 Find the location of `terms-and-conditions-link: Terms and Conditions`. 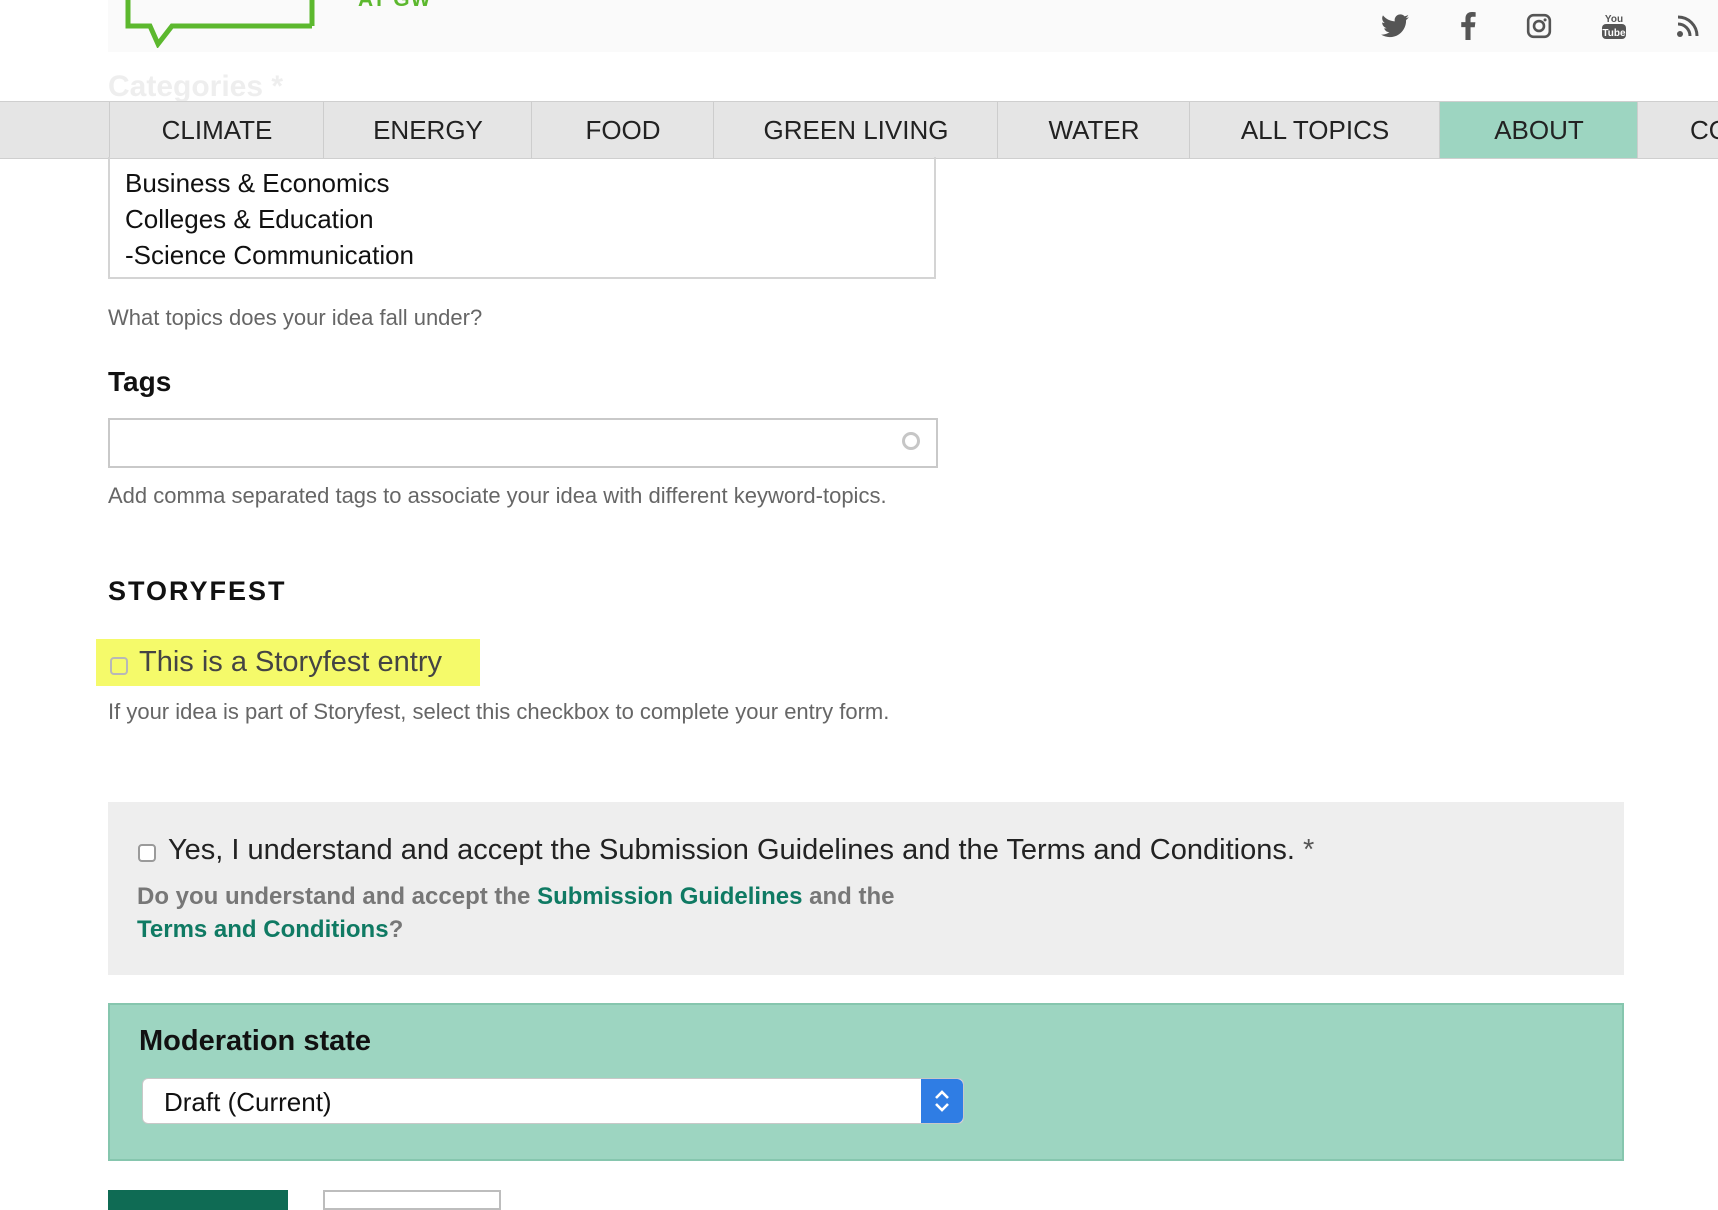

terms-and-conditions-link: Terms and Conditions is located at coordinates (263, 929).